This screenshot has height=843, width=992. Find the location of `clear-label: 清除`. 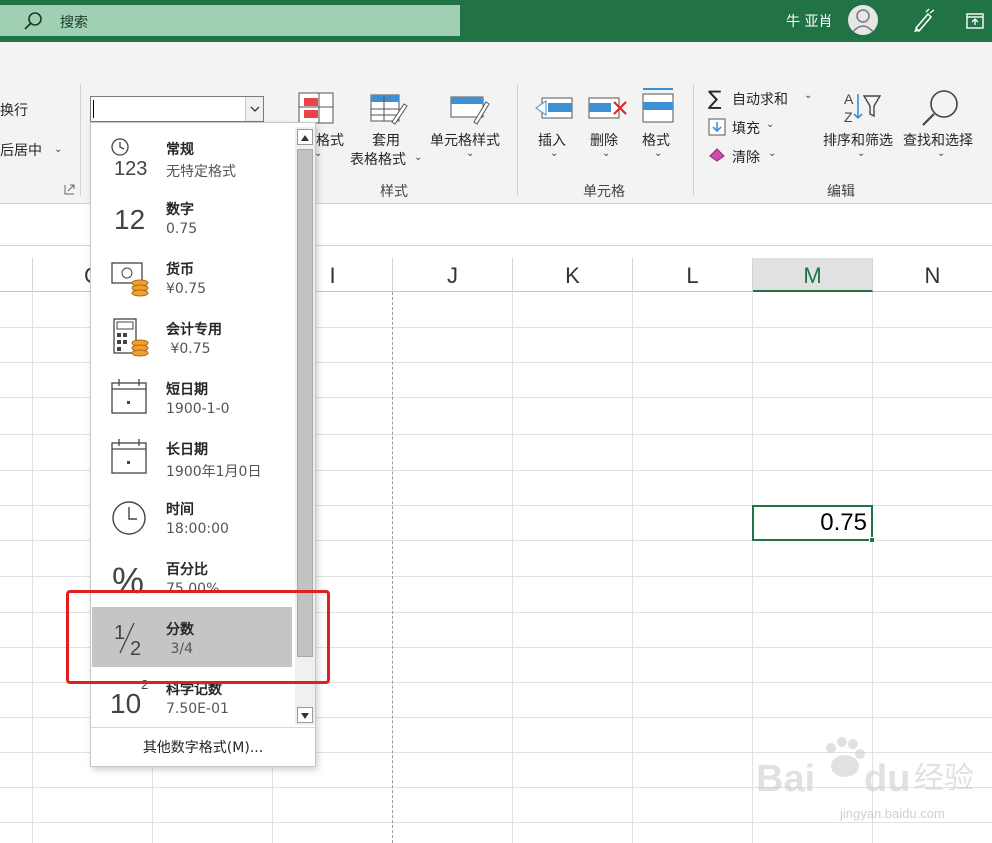

clear-label: 清除 is located at coordinates (746, 157).